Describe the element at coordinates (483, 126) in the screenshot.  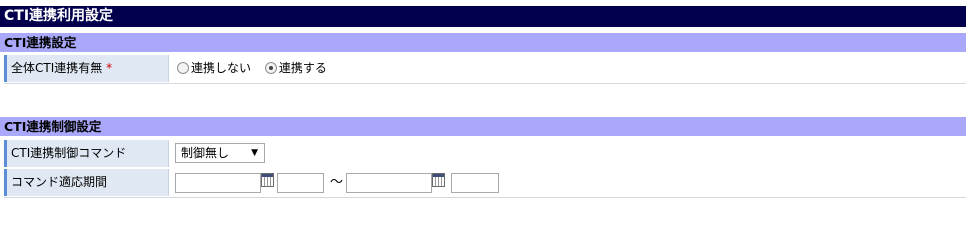
I see `section-header-cti-control: CTI連携制御設定` at that location.